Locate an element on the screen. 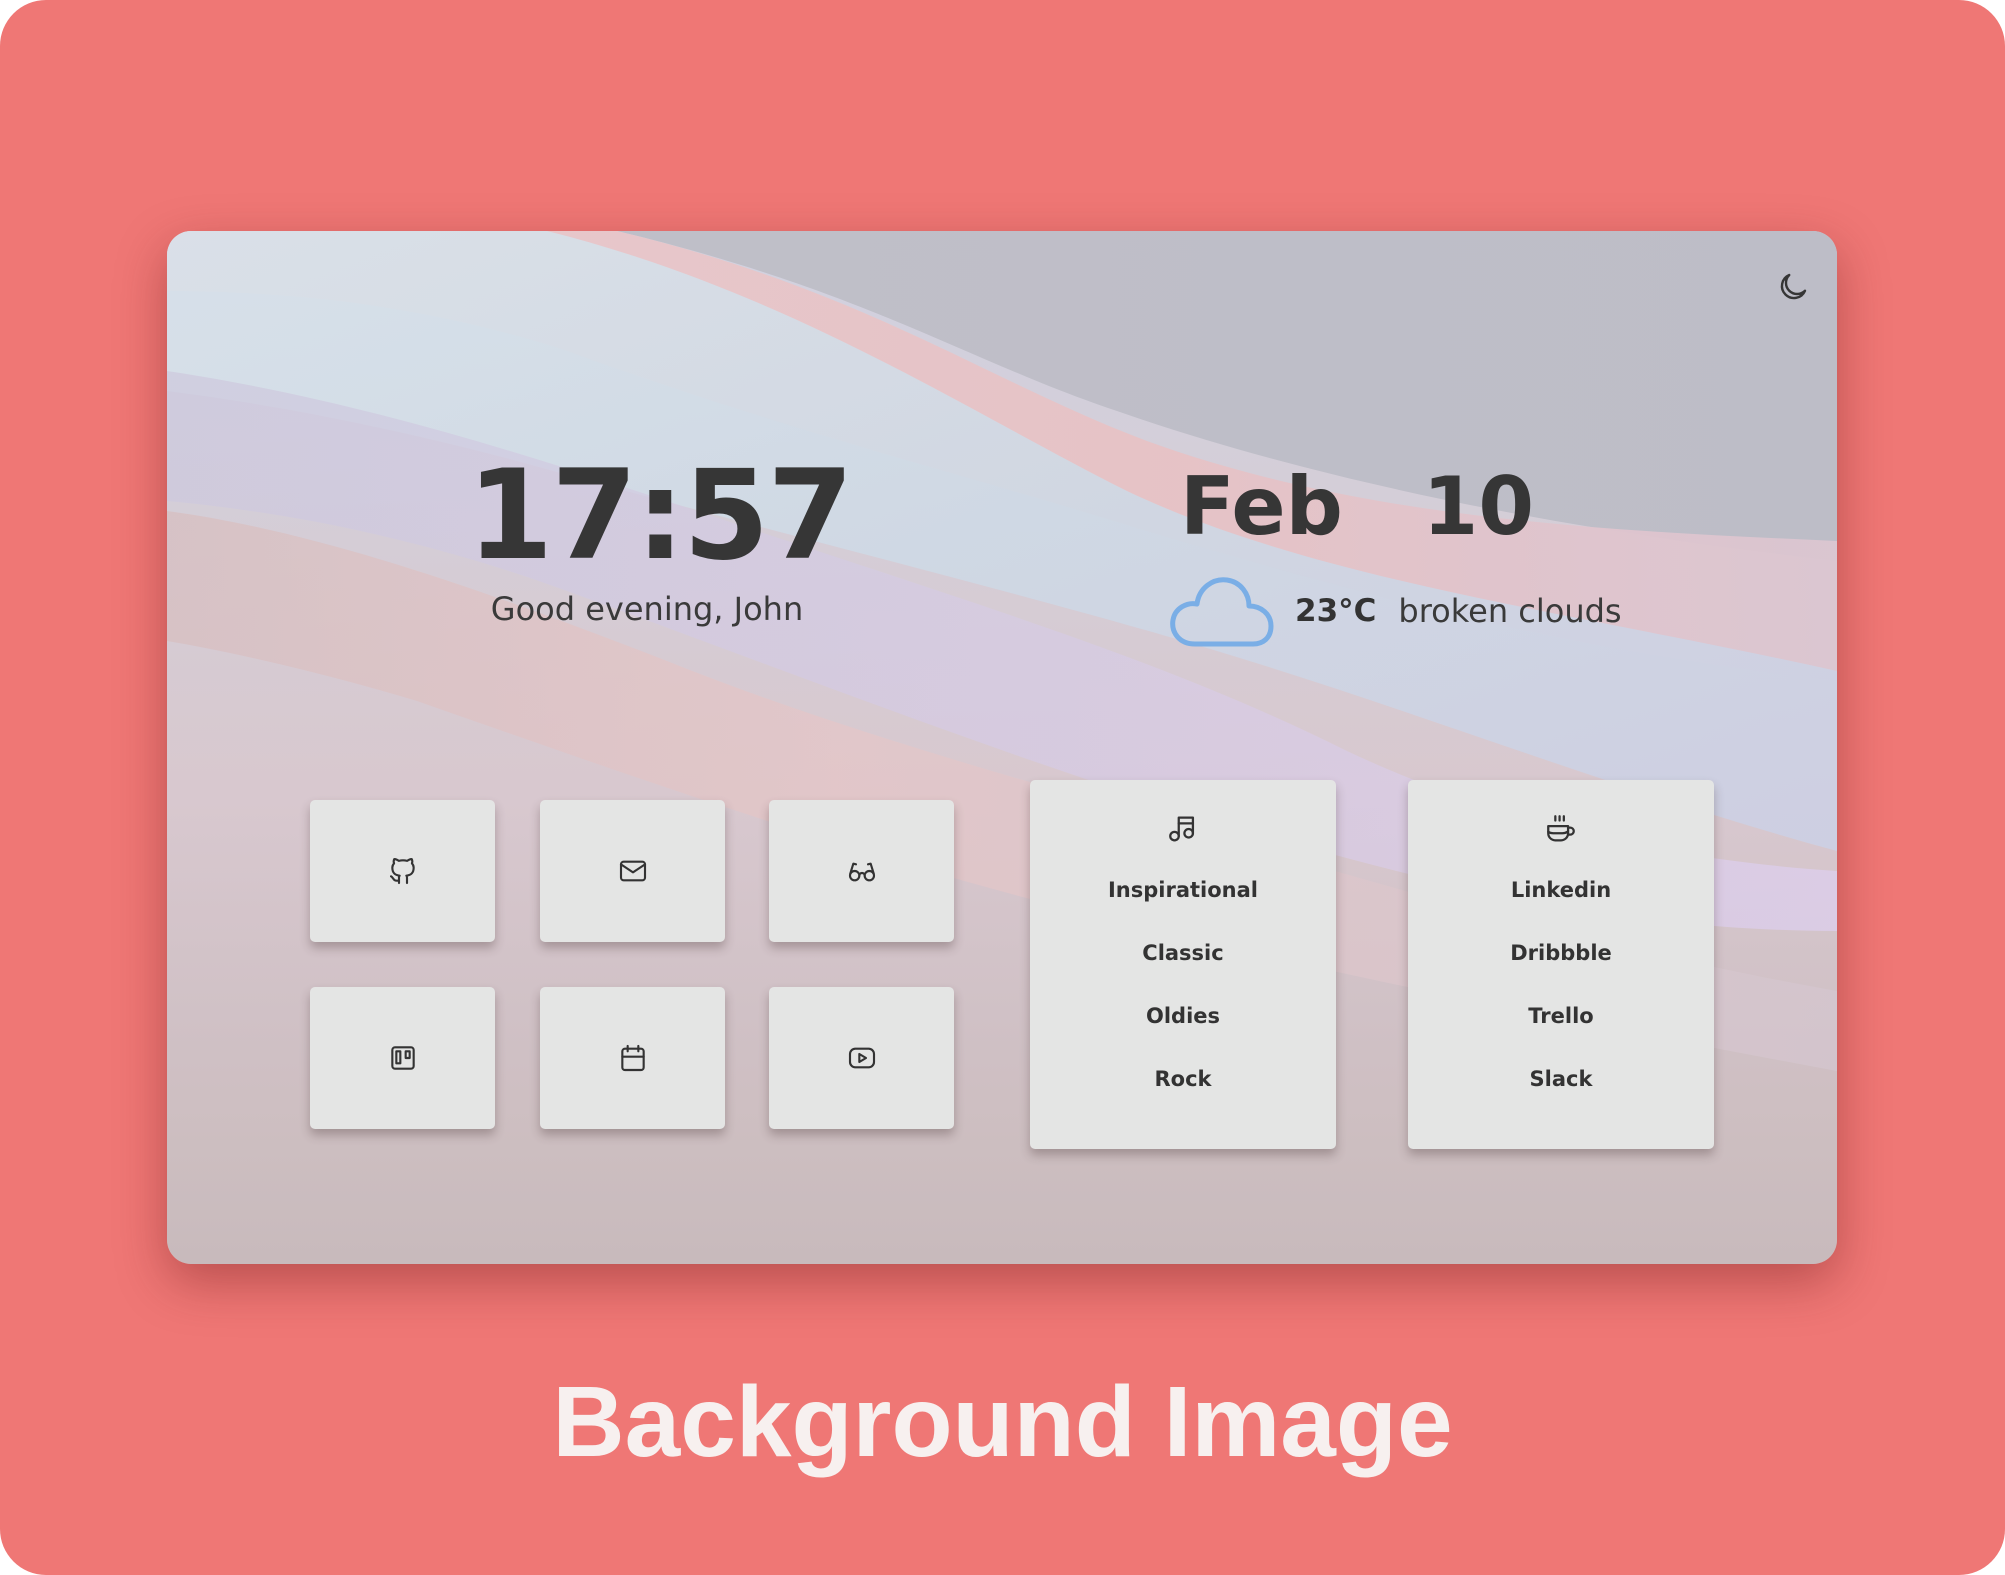 This screenshot has width=2005, height=1575. music-item-rock: Rock is located at coordinates (1183, 1079).